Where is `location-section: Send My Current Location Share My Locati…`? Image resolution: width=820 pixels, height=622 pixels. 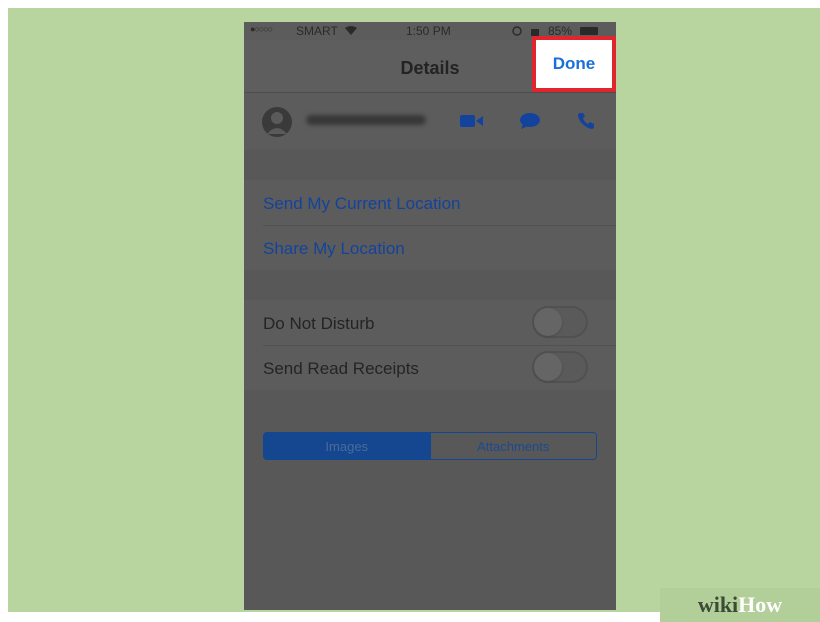
location-section: Send My Current Location Share My Locati… is located at coordinates (430, 225).